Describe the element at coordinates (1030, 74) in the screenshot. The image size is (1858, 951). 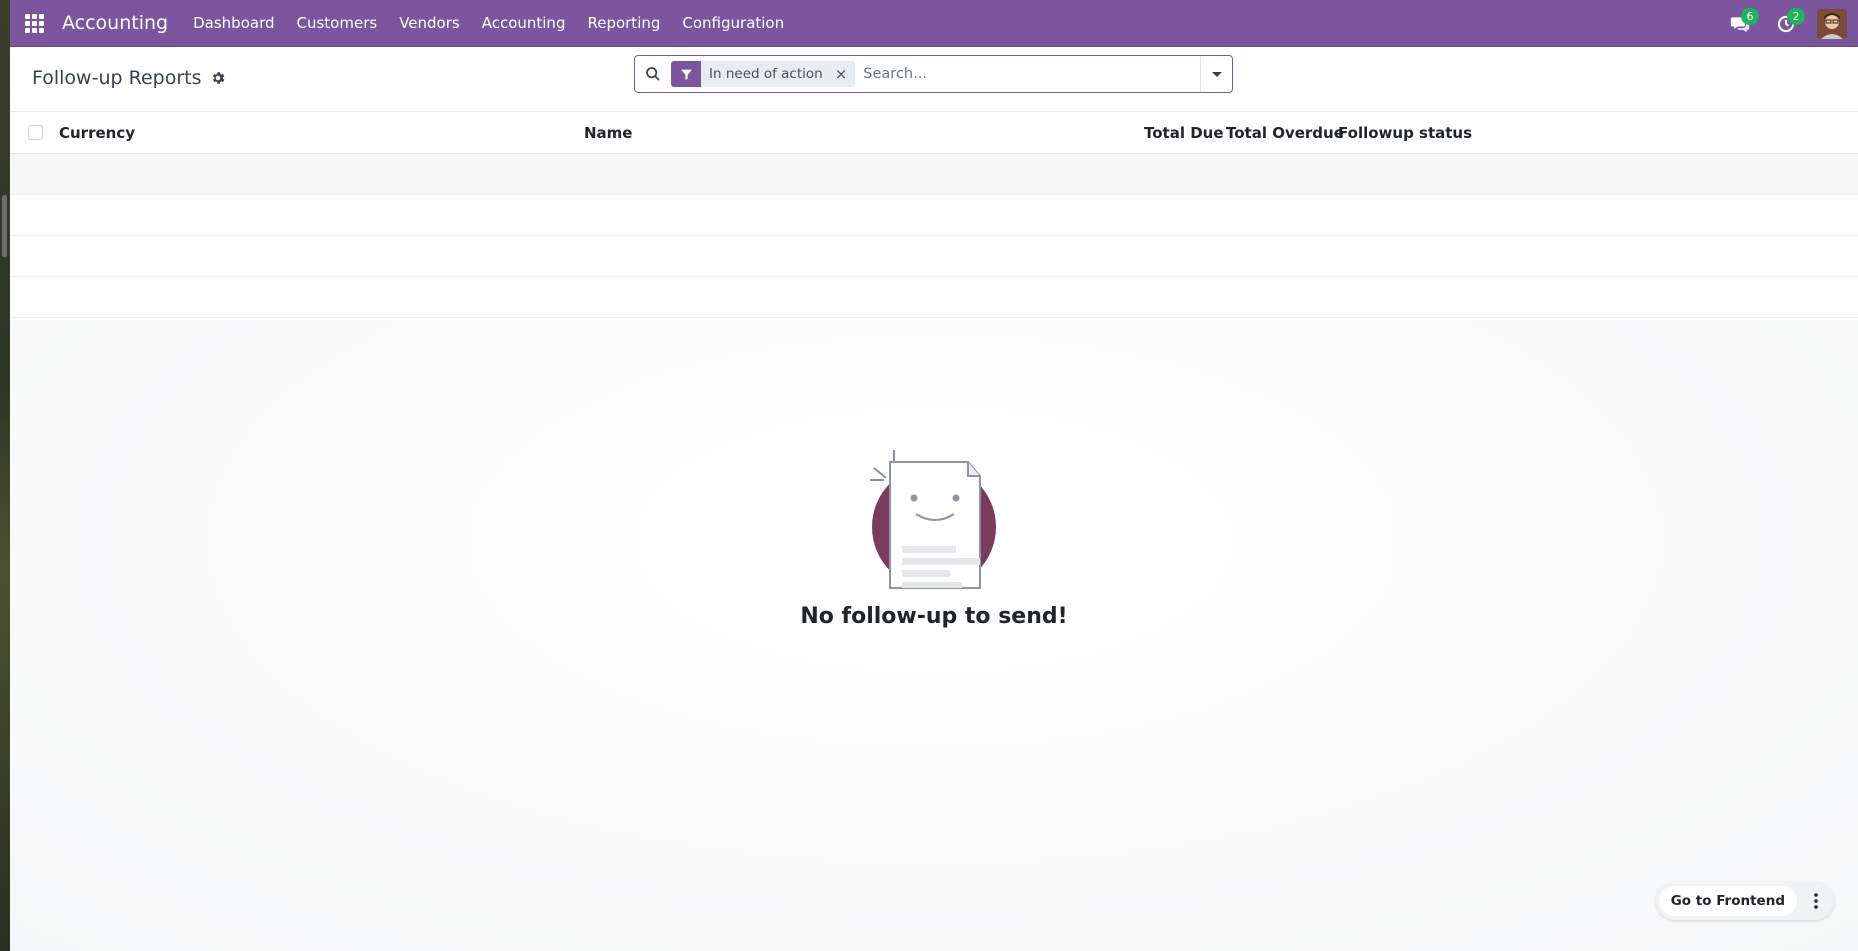
I see `search-input` at that location.